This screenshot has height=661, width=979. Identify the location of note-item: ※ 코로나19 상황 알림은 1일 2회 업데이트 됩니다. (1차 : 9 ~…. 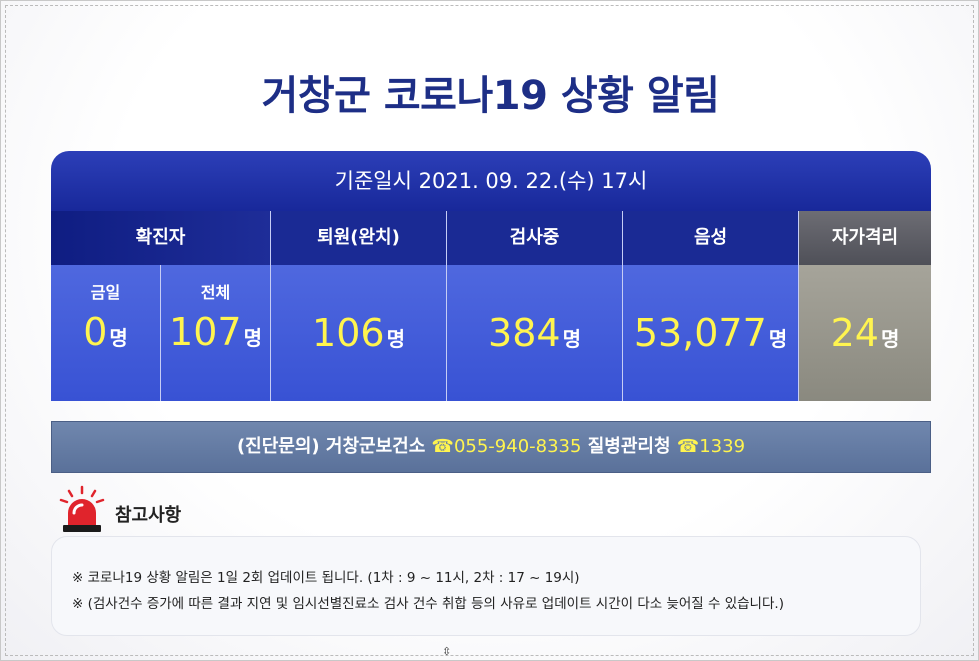
(326, 578).